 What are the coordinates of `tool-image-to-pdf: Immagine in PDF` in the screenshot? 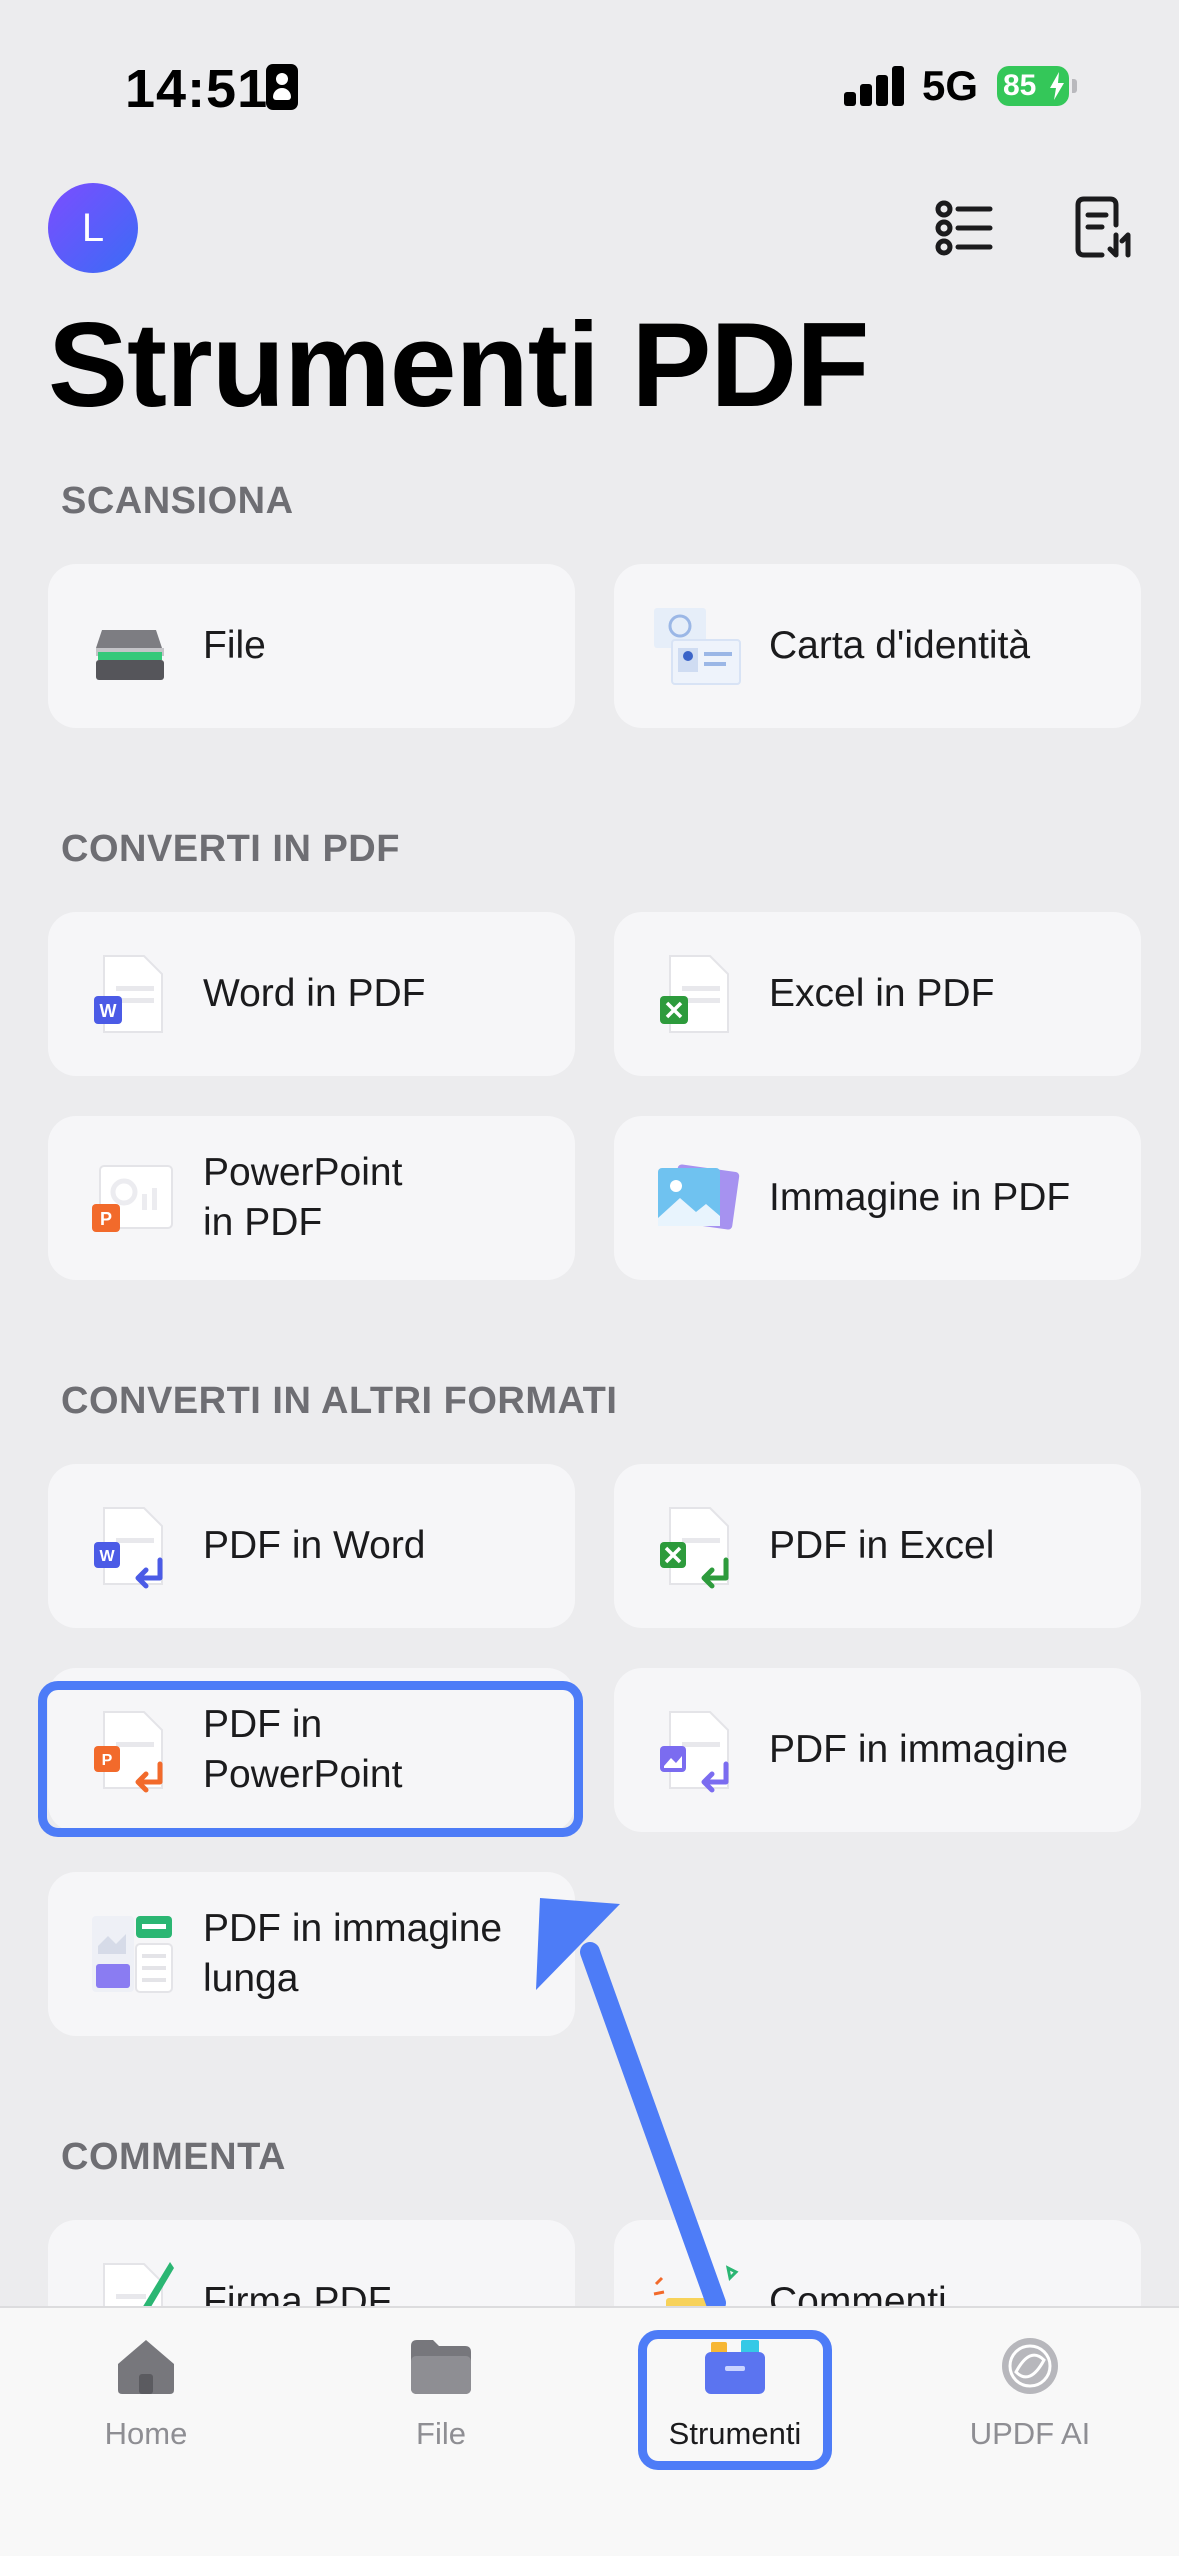 It's located at (877, 1198).